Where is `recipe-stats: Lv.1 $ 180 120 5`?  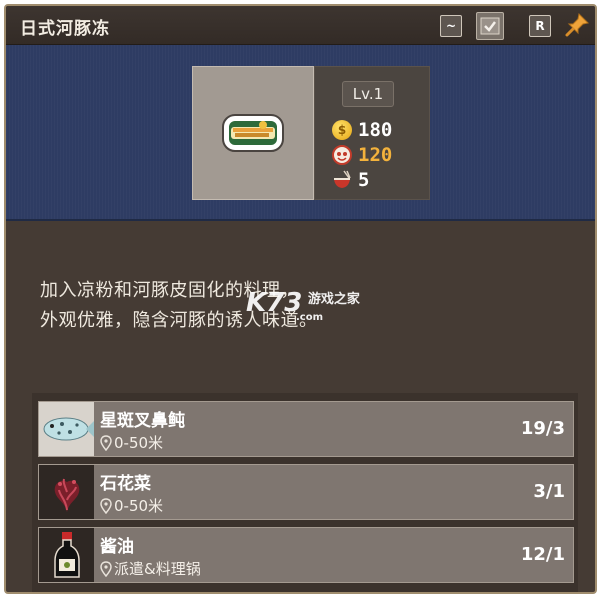
recipe-stats: Lv.1 $ 180 120 5 is located at coordinates (372, 133).